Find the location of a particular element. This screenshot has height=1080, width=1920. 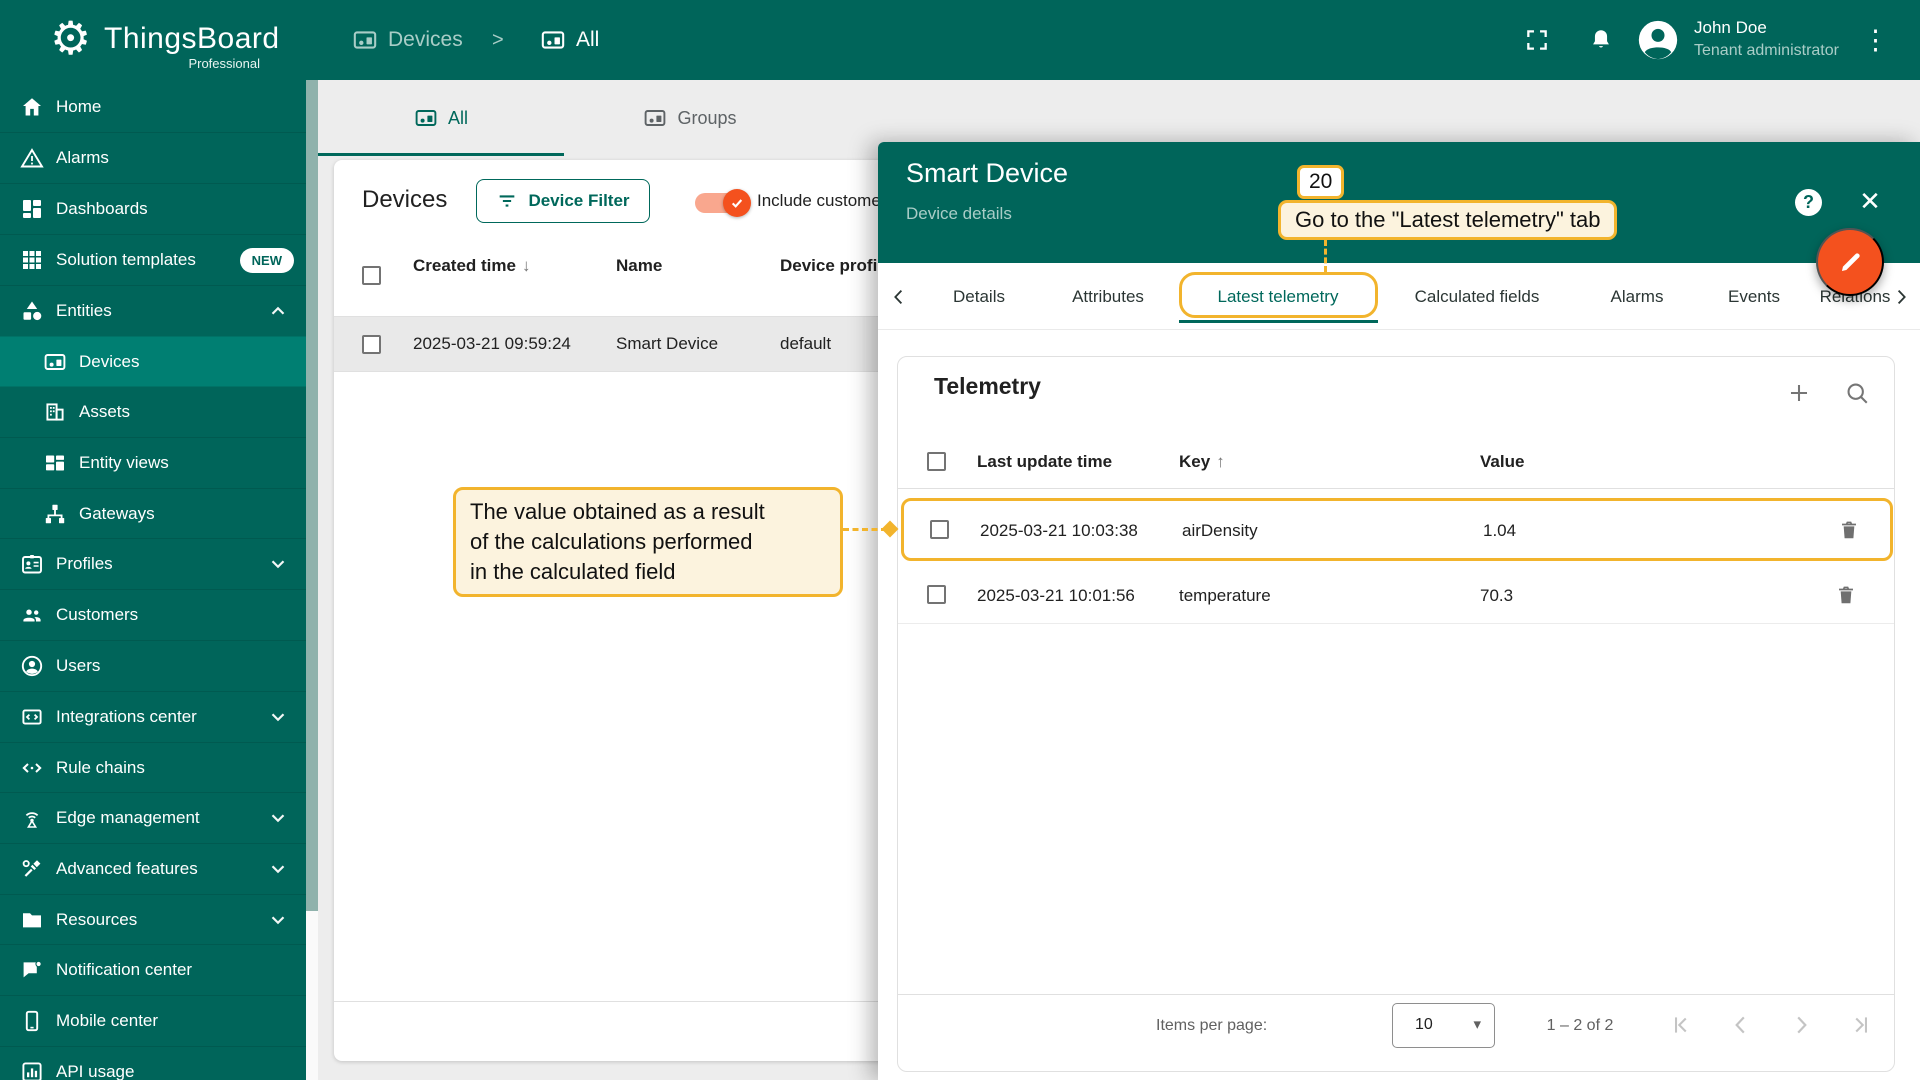

items-per-page-label: Items per page: is located at coordinates (1212, 1025).